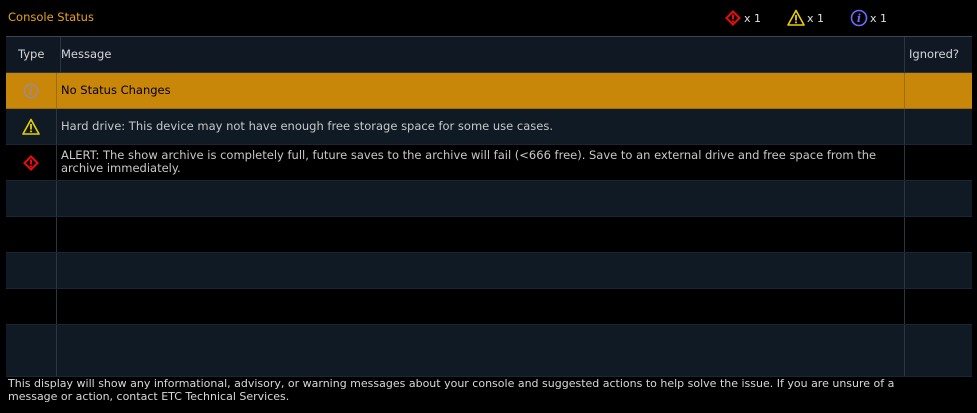 The height and width of the screenshot is (413, 977). Describe the element at coordinates (31, 54) in the screenshot. I see `column-header-type: Type` at that location.